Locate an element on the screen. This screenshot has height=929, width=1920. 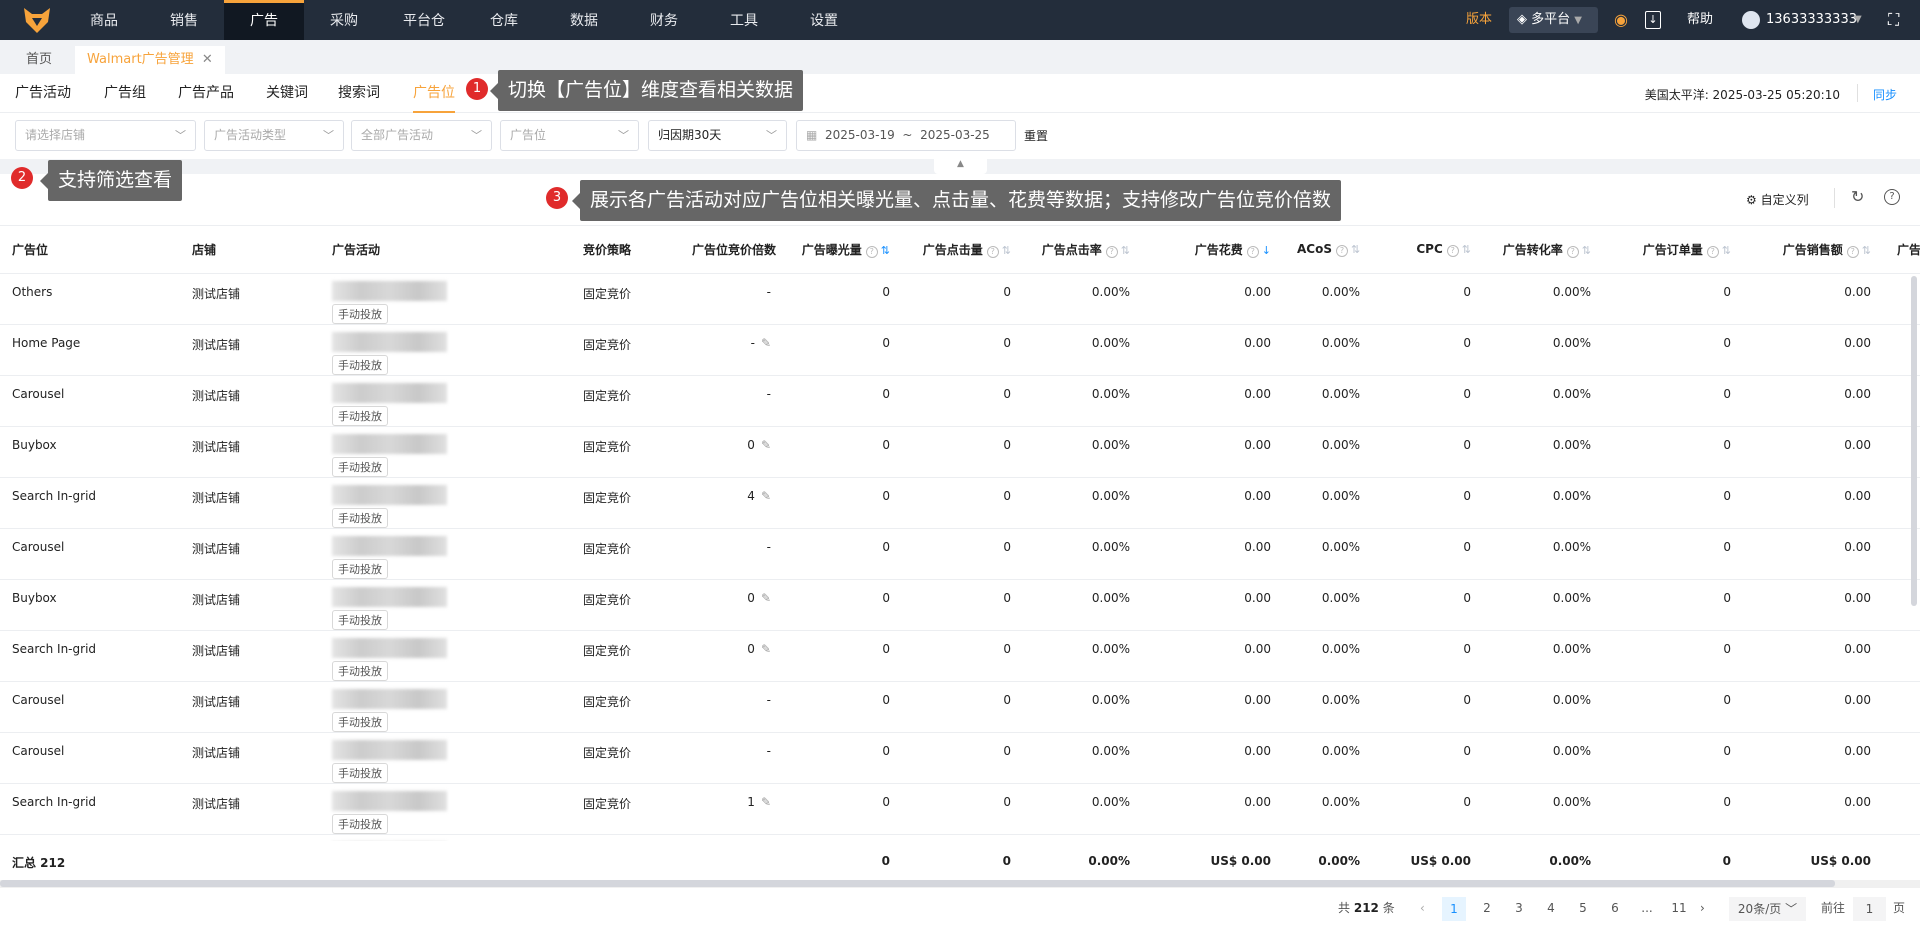
subtab: 广告活动 is located at coordinates (43, 93).